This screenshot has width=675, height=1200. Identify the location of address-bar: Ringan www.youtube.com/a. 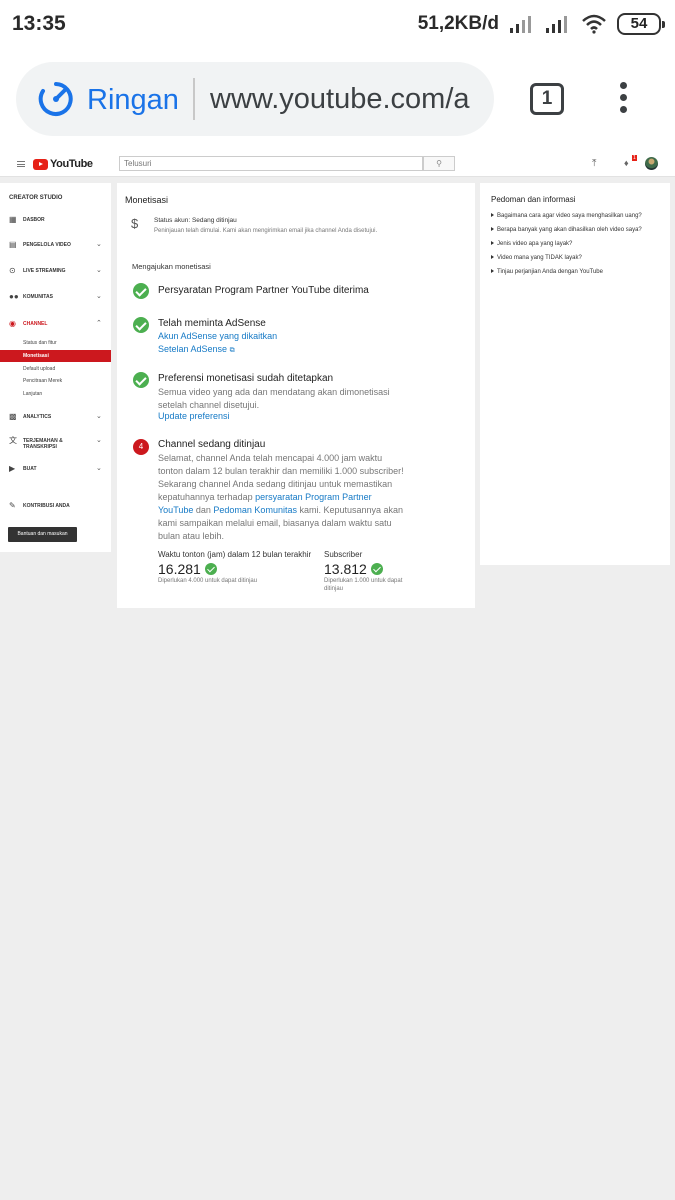
(255, 99).